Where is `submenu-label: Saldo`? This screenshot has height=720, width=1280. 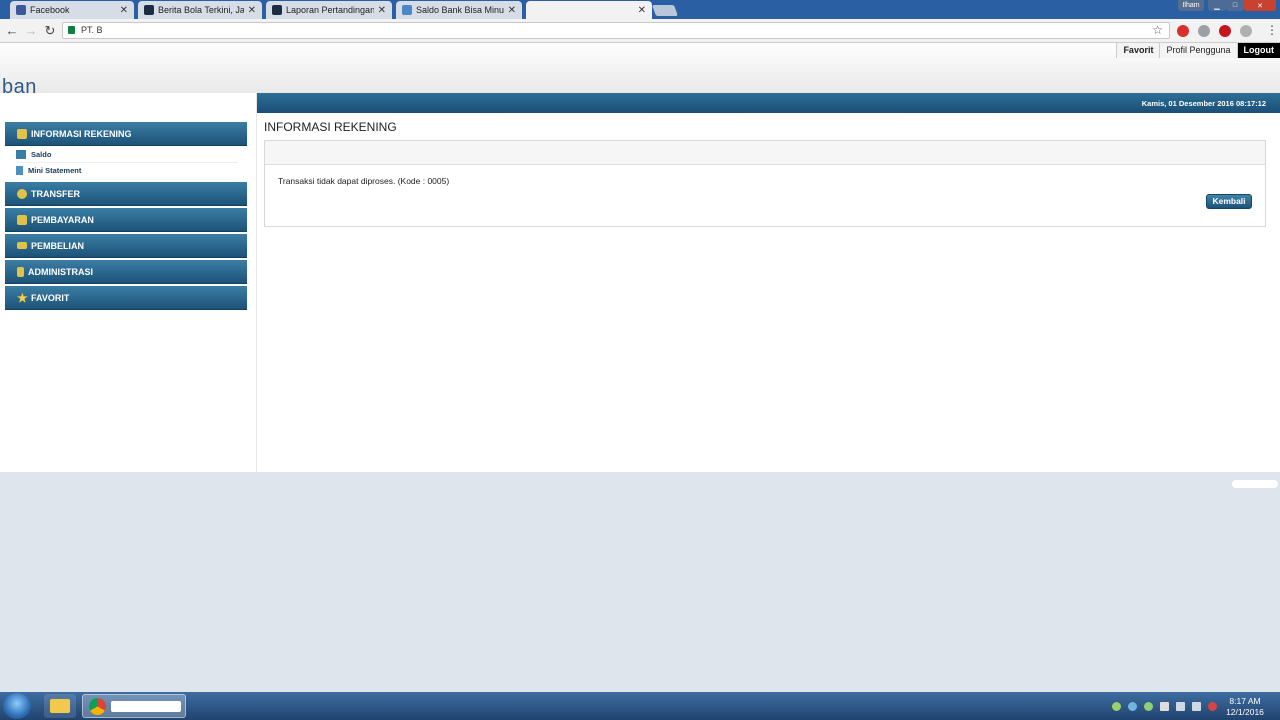 submenu-label: Saldo is located at coordinates (41, 154).